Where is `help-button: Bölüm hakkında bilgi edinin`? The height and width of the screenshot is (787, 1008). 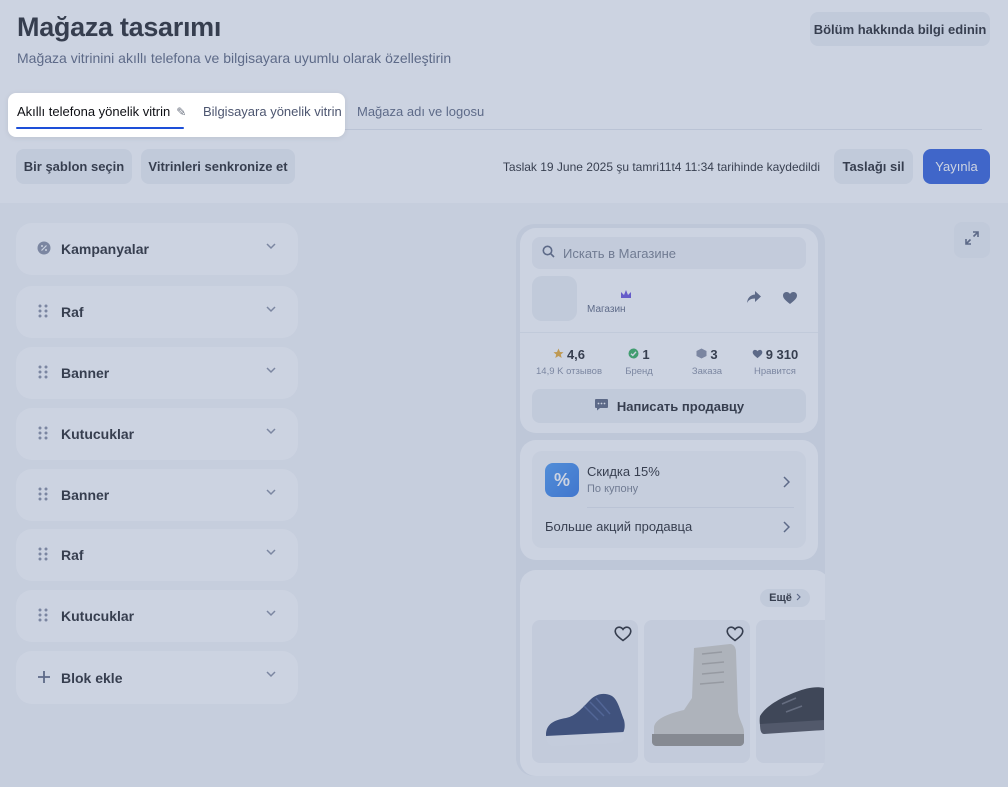 help-button: Bölüm hakkında bilgi edinin is located at coordinates (900, 29).